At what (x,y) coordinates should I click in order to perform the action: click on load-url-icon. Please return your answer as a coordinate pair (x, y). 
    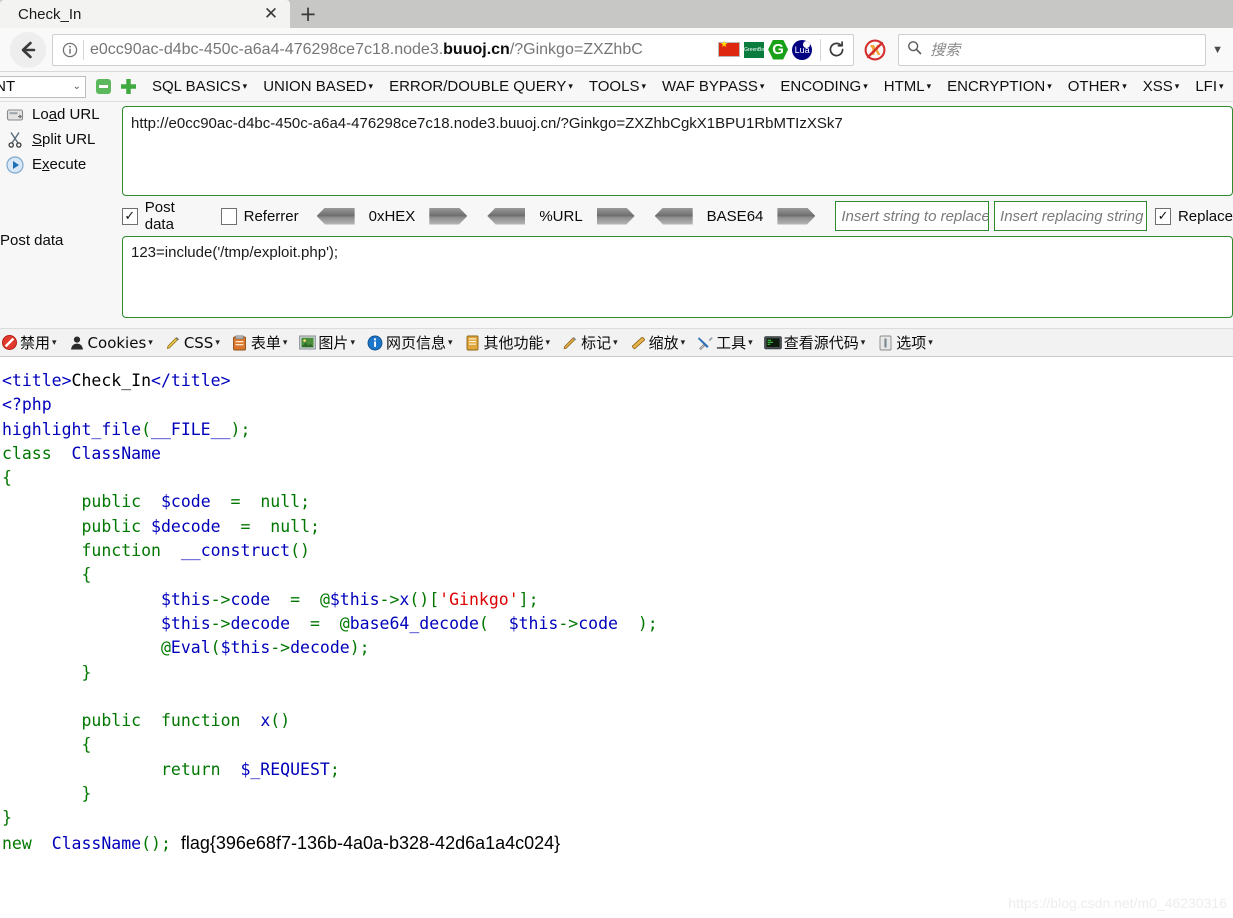
    Looking at the image, I should click on (15, 115).